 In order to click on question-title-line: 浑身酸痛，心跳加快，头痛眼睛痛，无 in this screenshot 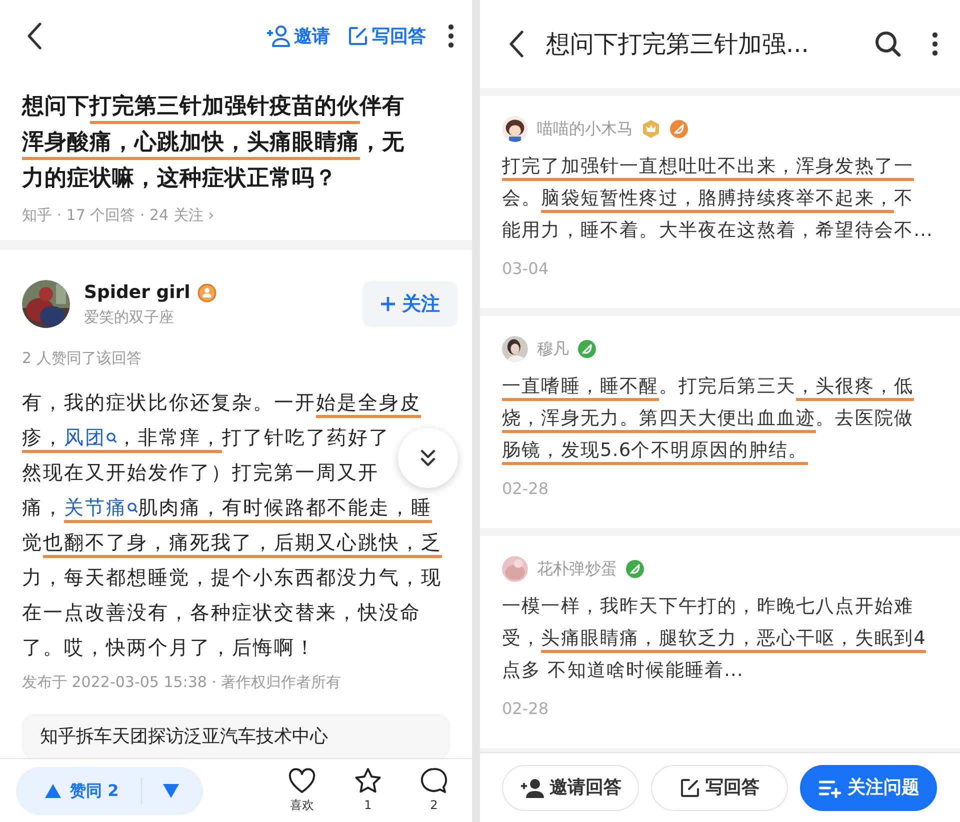, I will do `click(213, 143)`.